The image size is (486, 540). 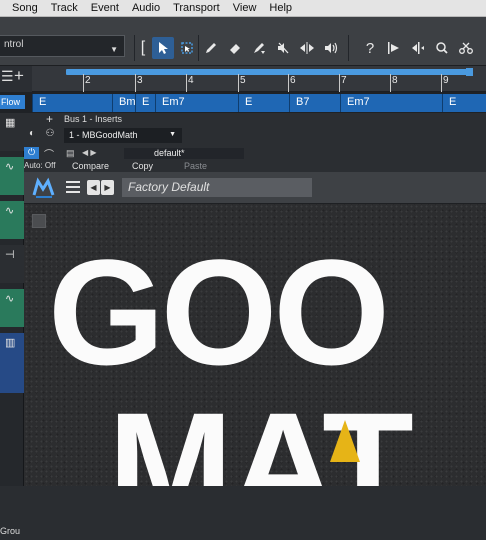 I want to click on track-list-strip: ▦ ∿ ∿ ⊣ ∿ ▥ Grou, so click(x=12, y=324).